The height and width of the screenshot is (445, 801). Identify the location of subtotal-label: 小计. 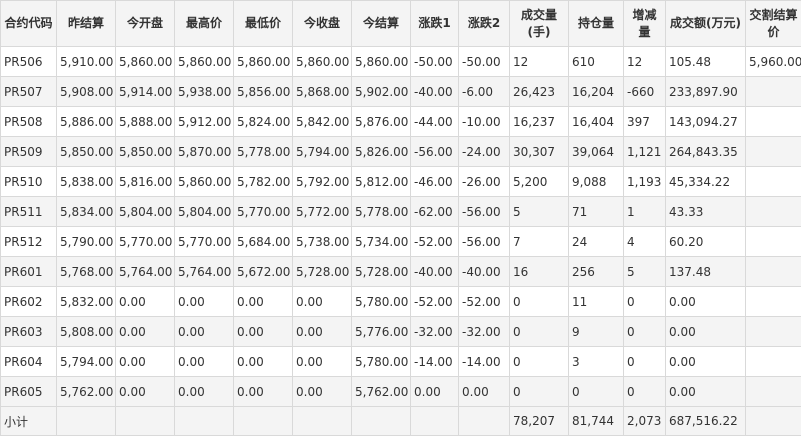
(28, 421).